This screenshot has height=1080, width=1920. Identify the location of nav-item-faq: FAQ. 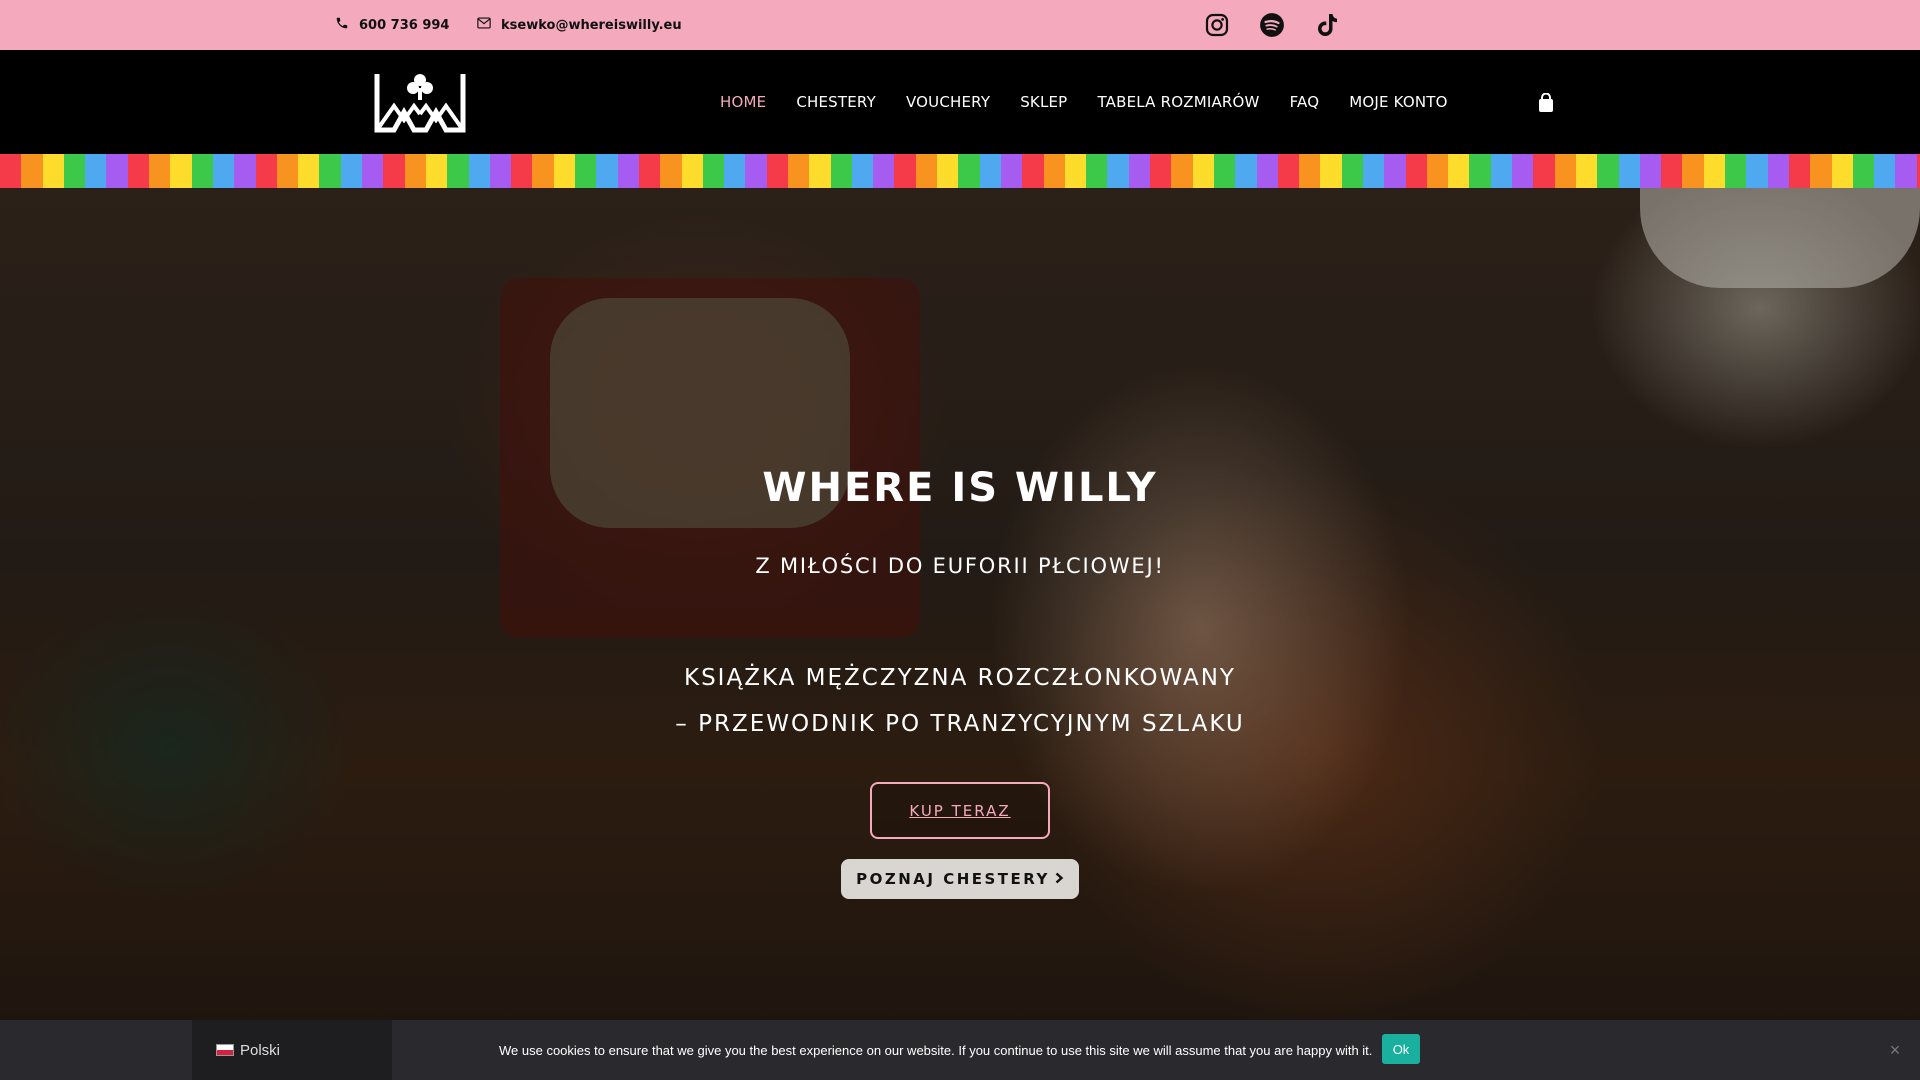
(1305, 102).